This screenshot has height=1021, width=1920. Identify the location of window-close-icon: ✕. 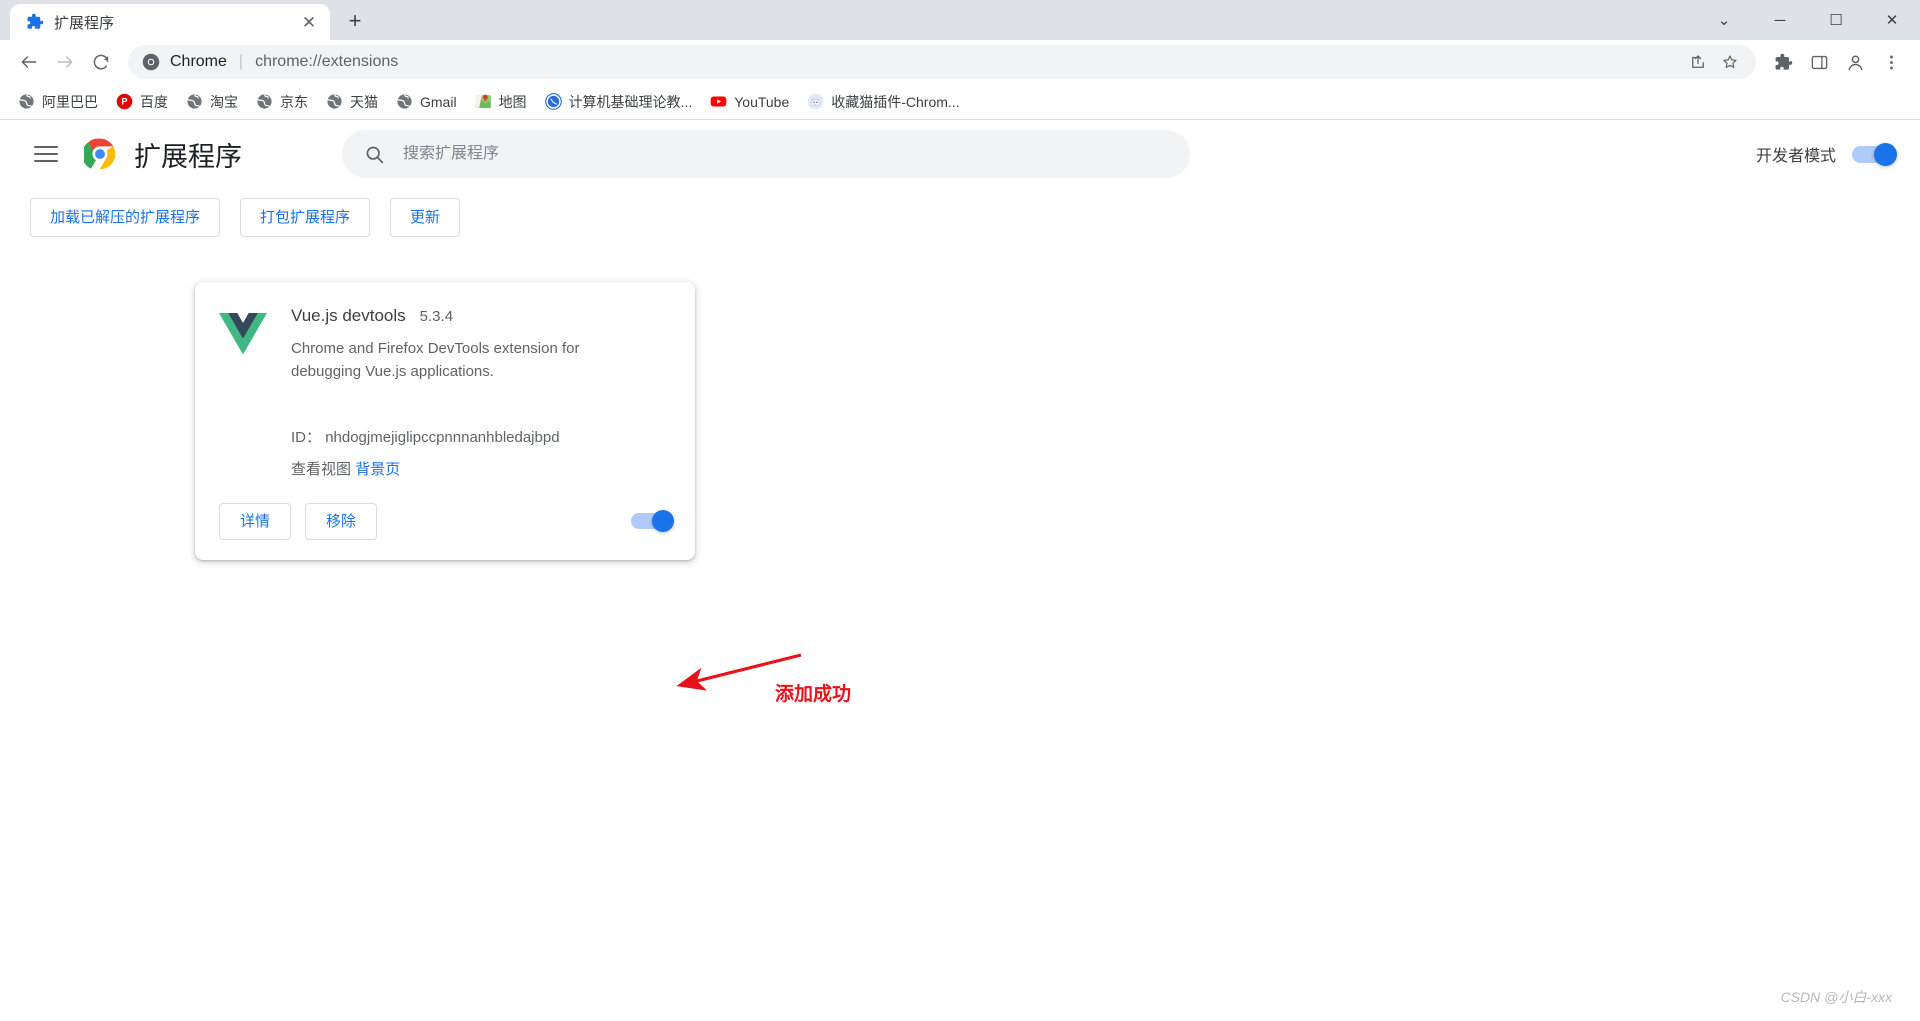
(1892, 20).